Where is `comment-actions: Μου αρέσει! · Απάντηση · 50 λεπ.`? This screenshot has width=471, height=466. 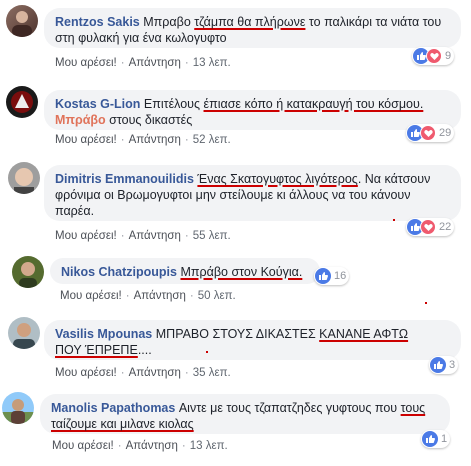
comment-actions: Μου αρέσει! · Απάντηση · 50 λεπ. is located at coordinates (148, 296).